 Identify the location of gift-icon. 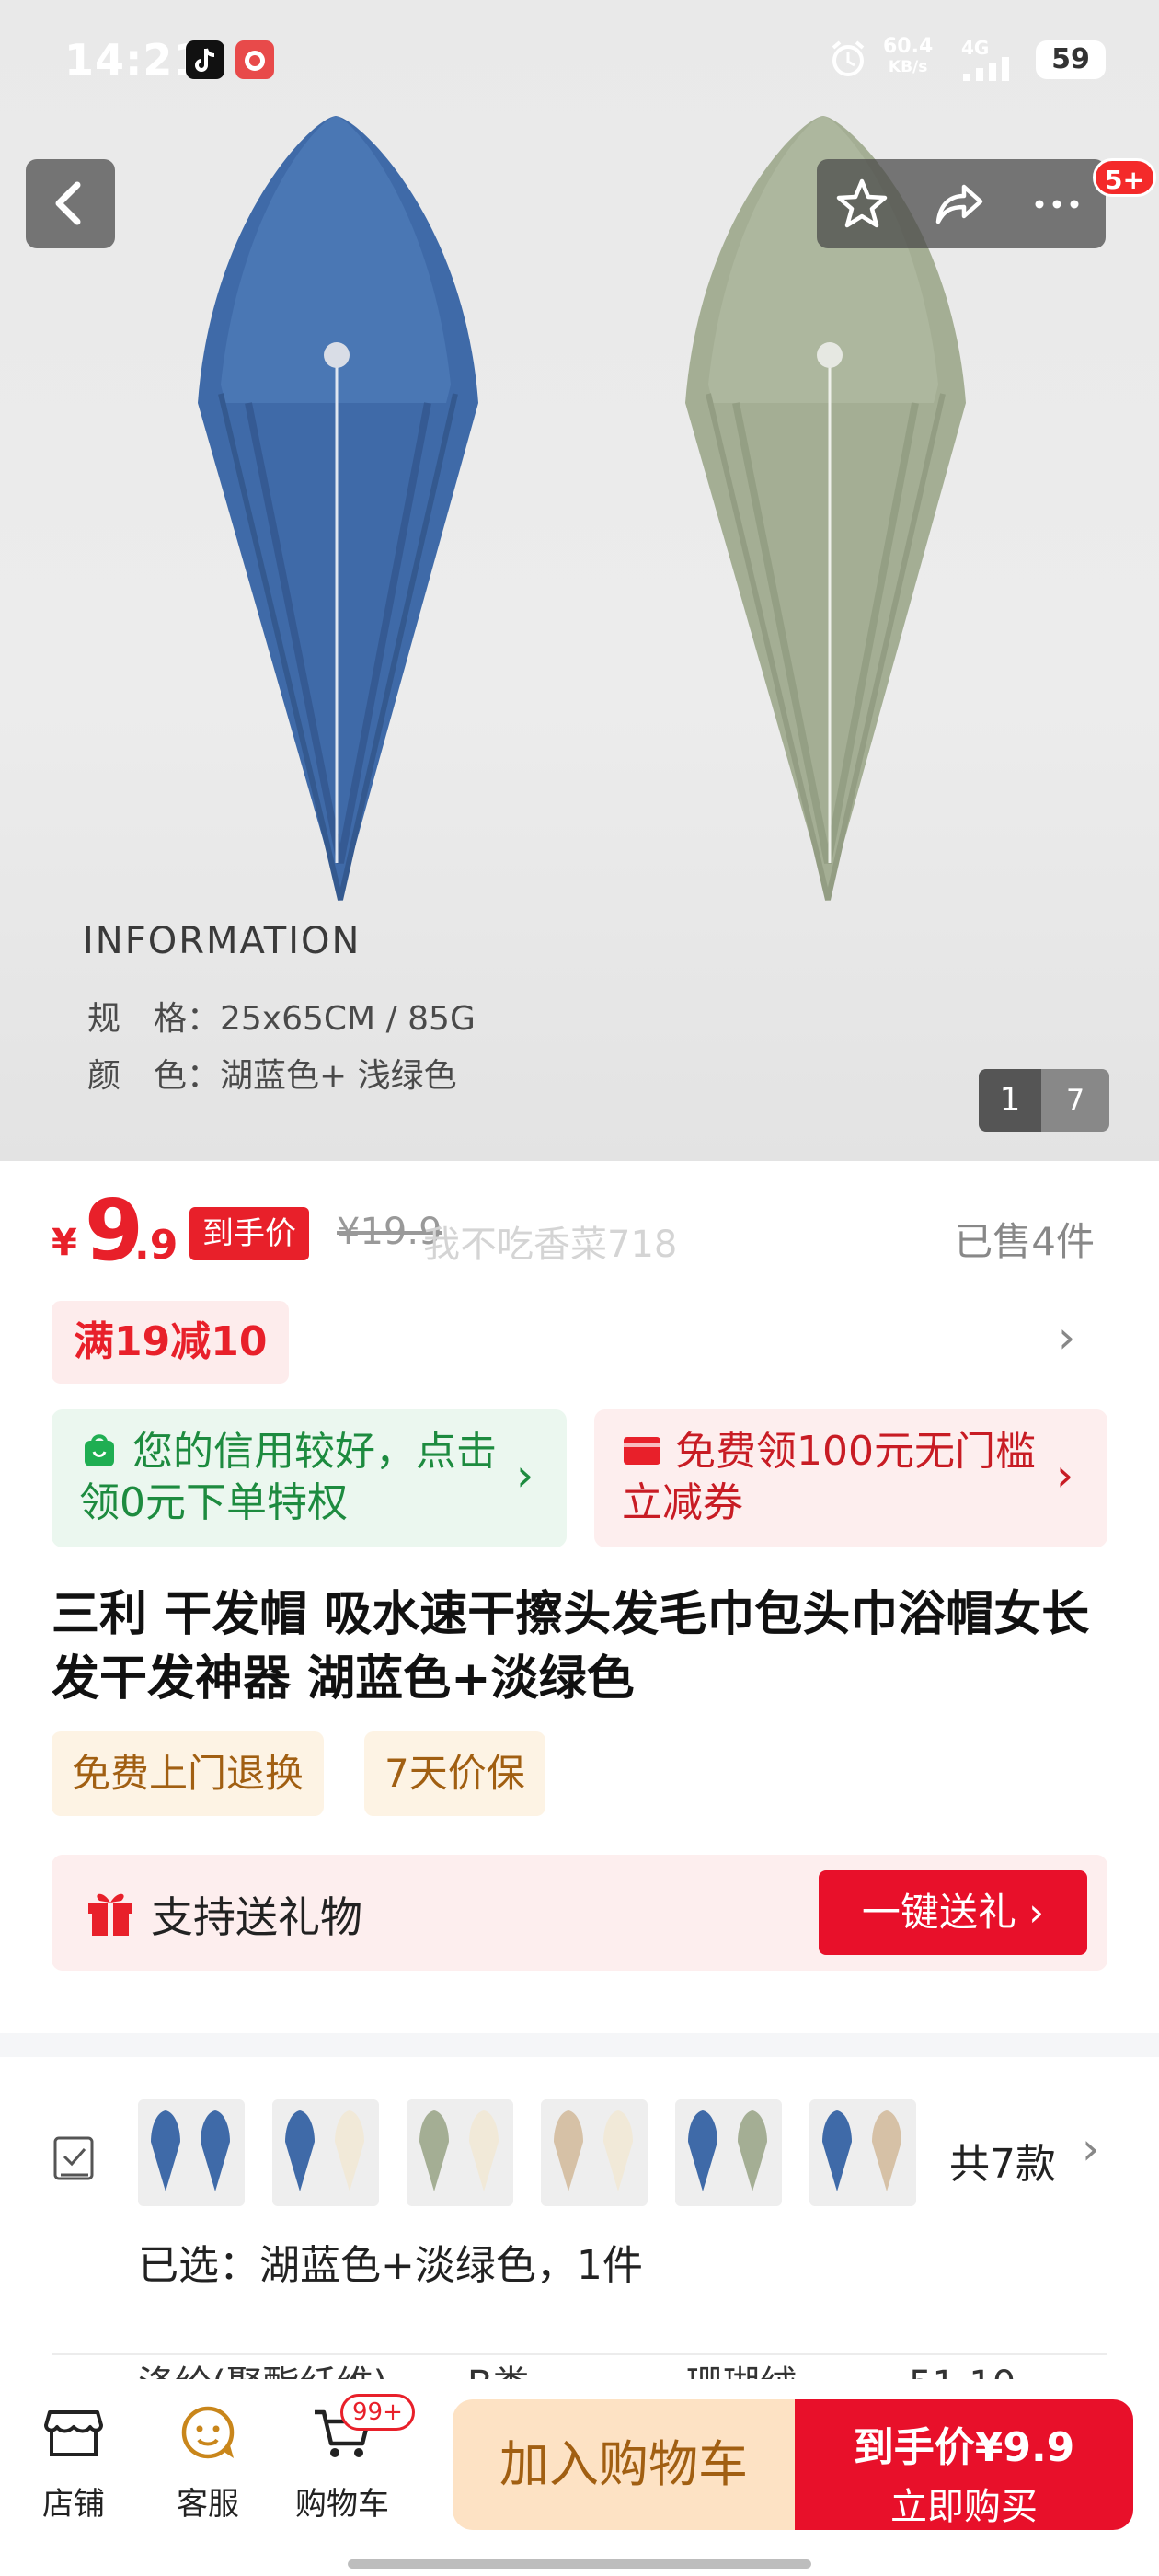
(110, 1914).